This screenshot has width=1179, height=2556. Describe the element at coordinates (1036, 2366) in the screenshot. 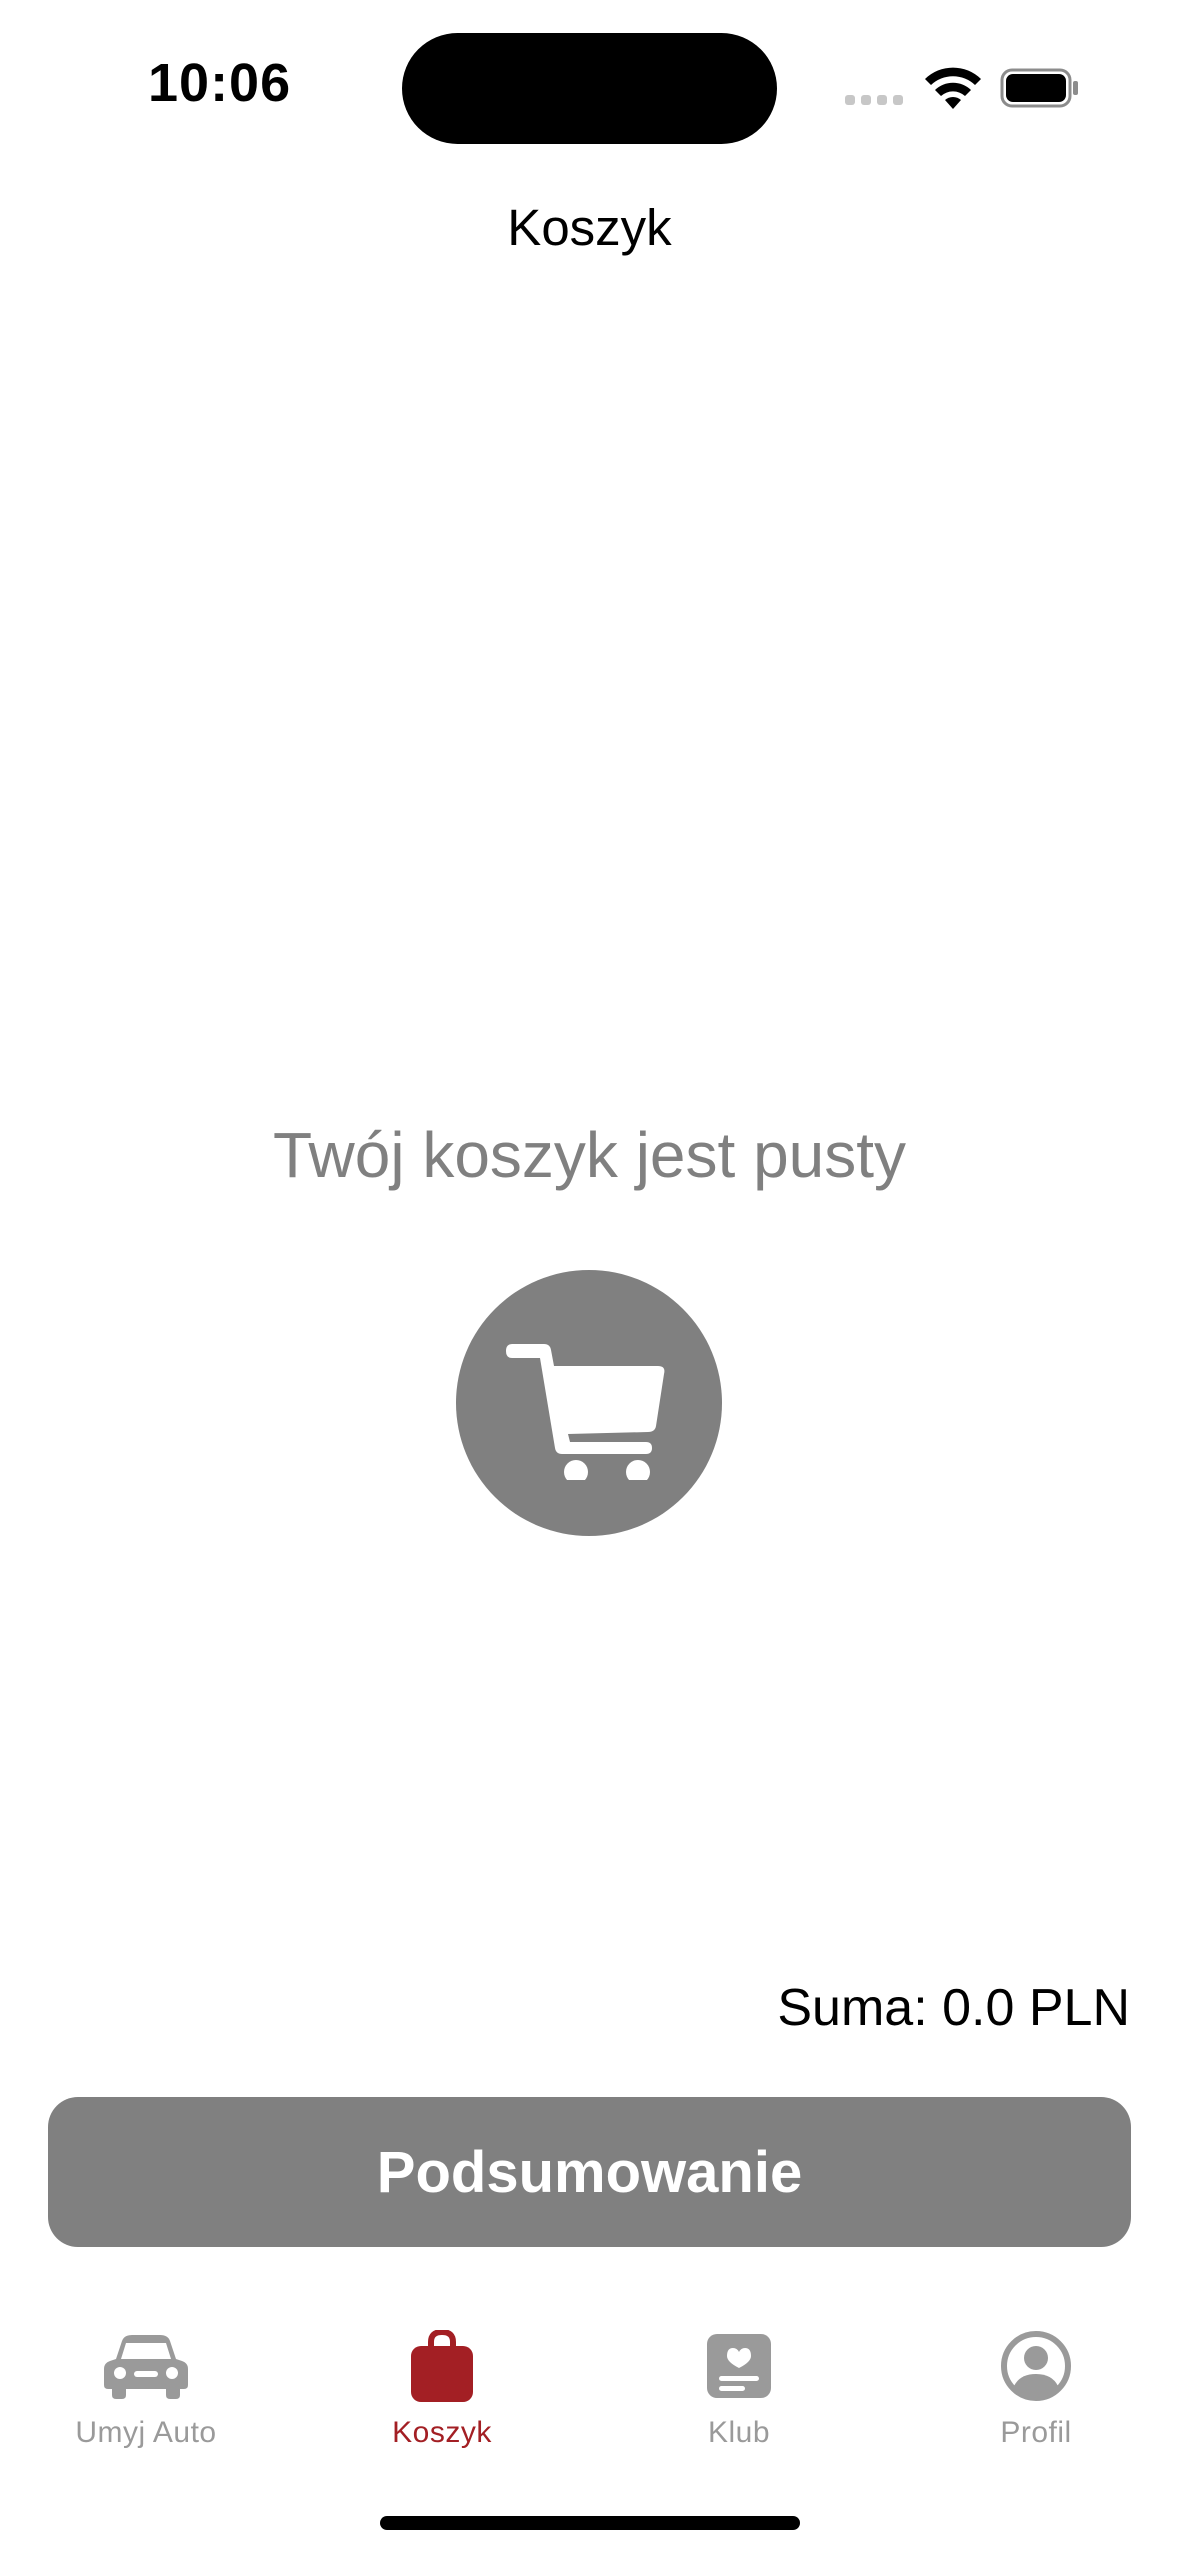

I see `person-circle-icon` at that location.